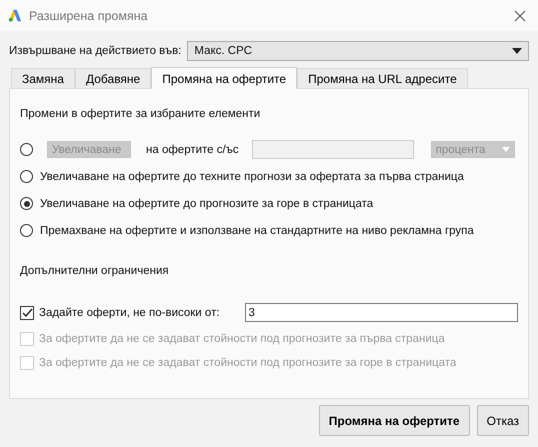  Describe the element at coordinates (43, 78) in the screenshot. I see `tab: Замяна` at that location.